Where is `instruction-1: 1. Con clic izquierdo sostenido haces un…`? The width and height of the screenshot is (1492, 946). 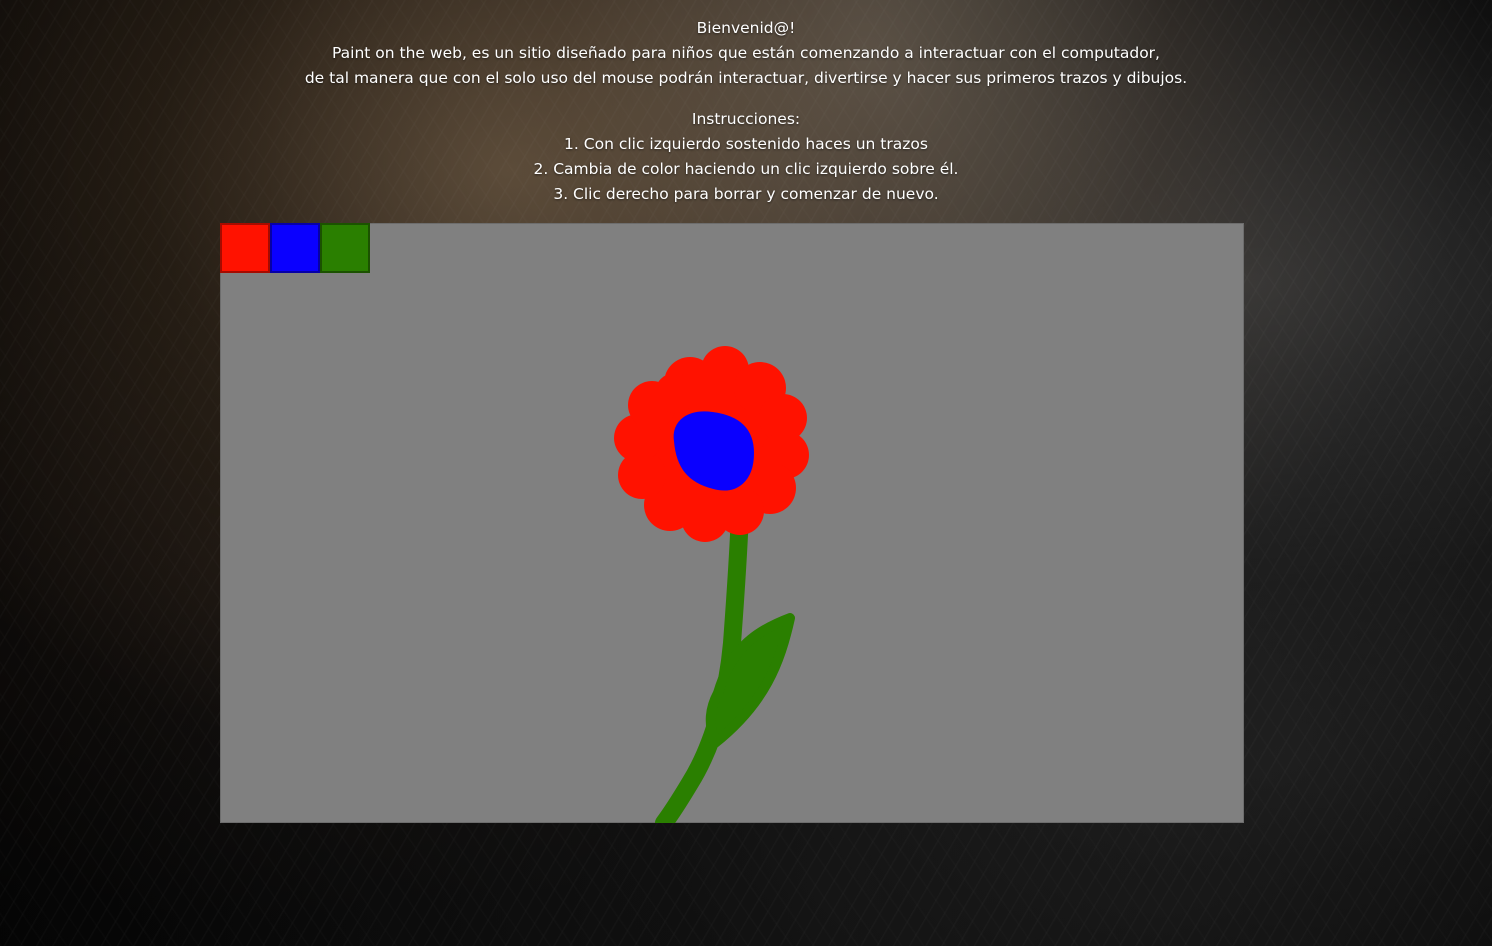
instruction-1: 1. Con clic izquierdo sostenido haces un… is located at coordinates (746, 144).